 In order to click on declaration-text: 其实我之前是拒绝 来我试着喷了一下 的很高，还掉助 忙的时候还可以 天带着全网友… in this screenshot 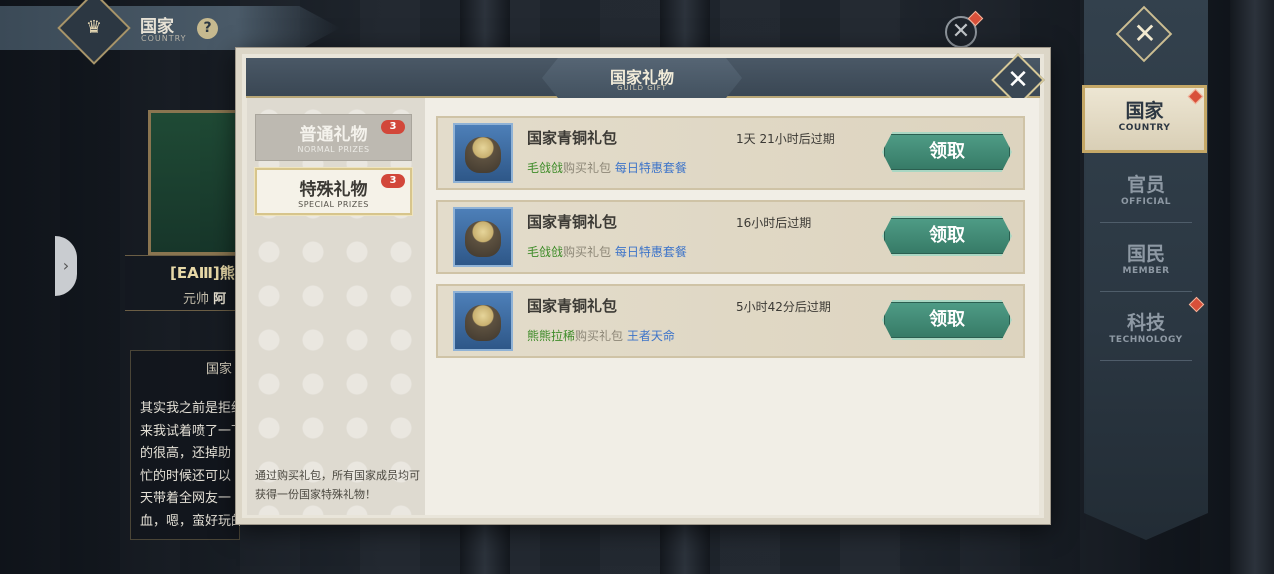, I will do `click(190, 465)`.